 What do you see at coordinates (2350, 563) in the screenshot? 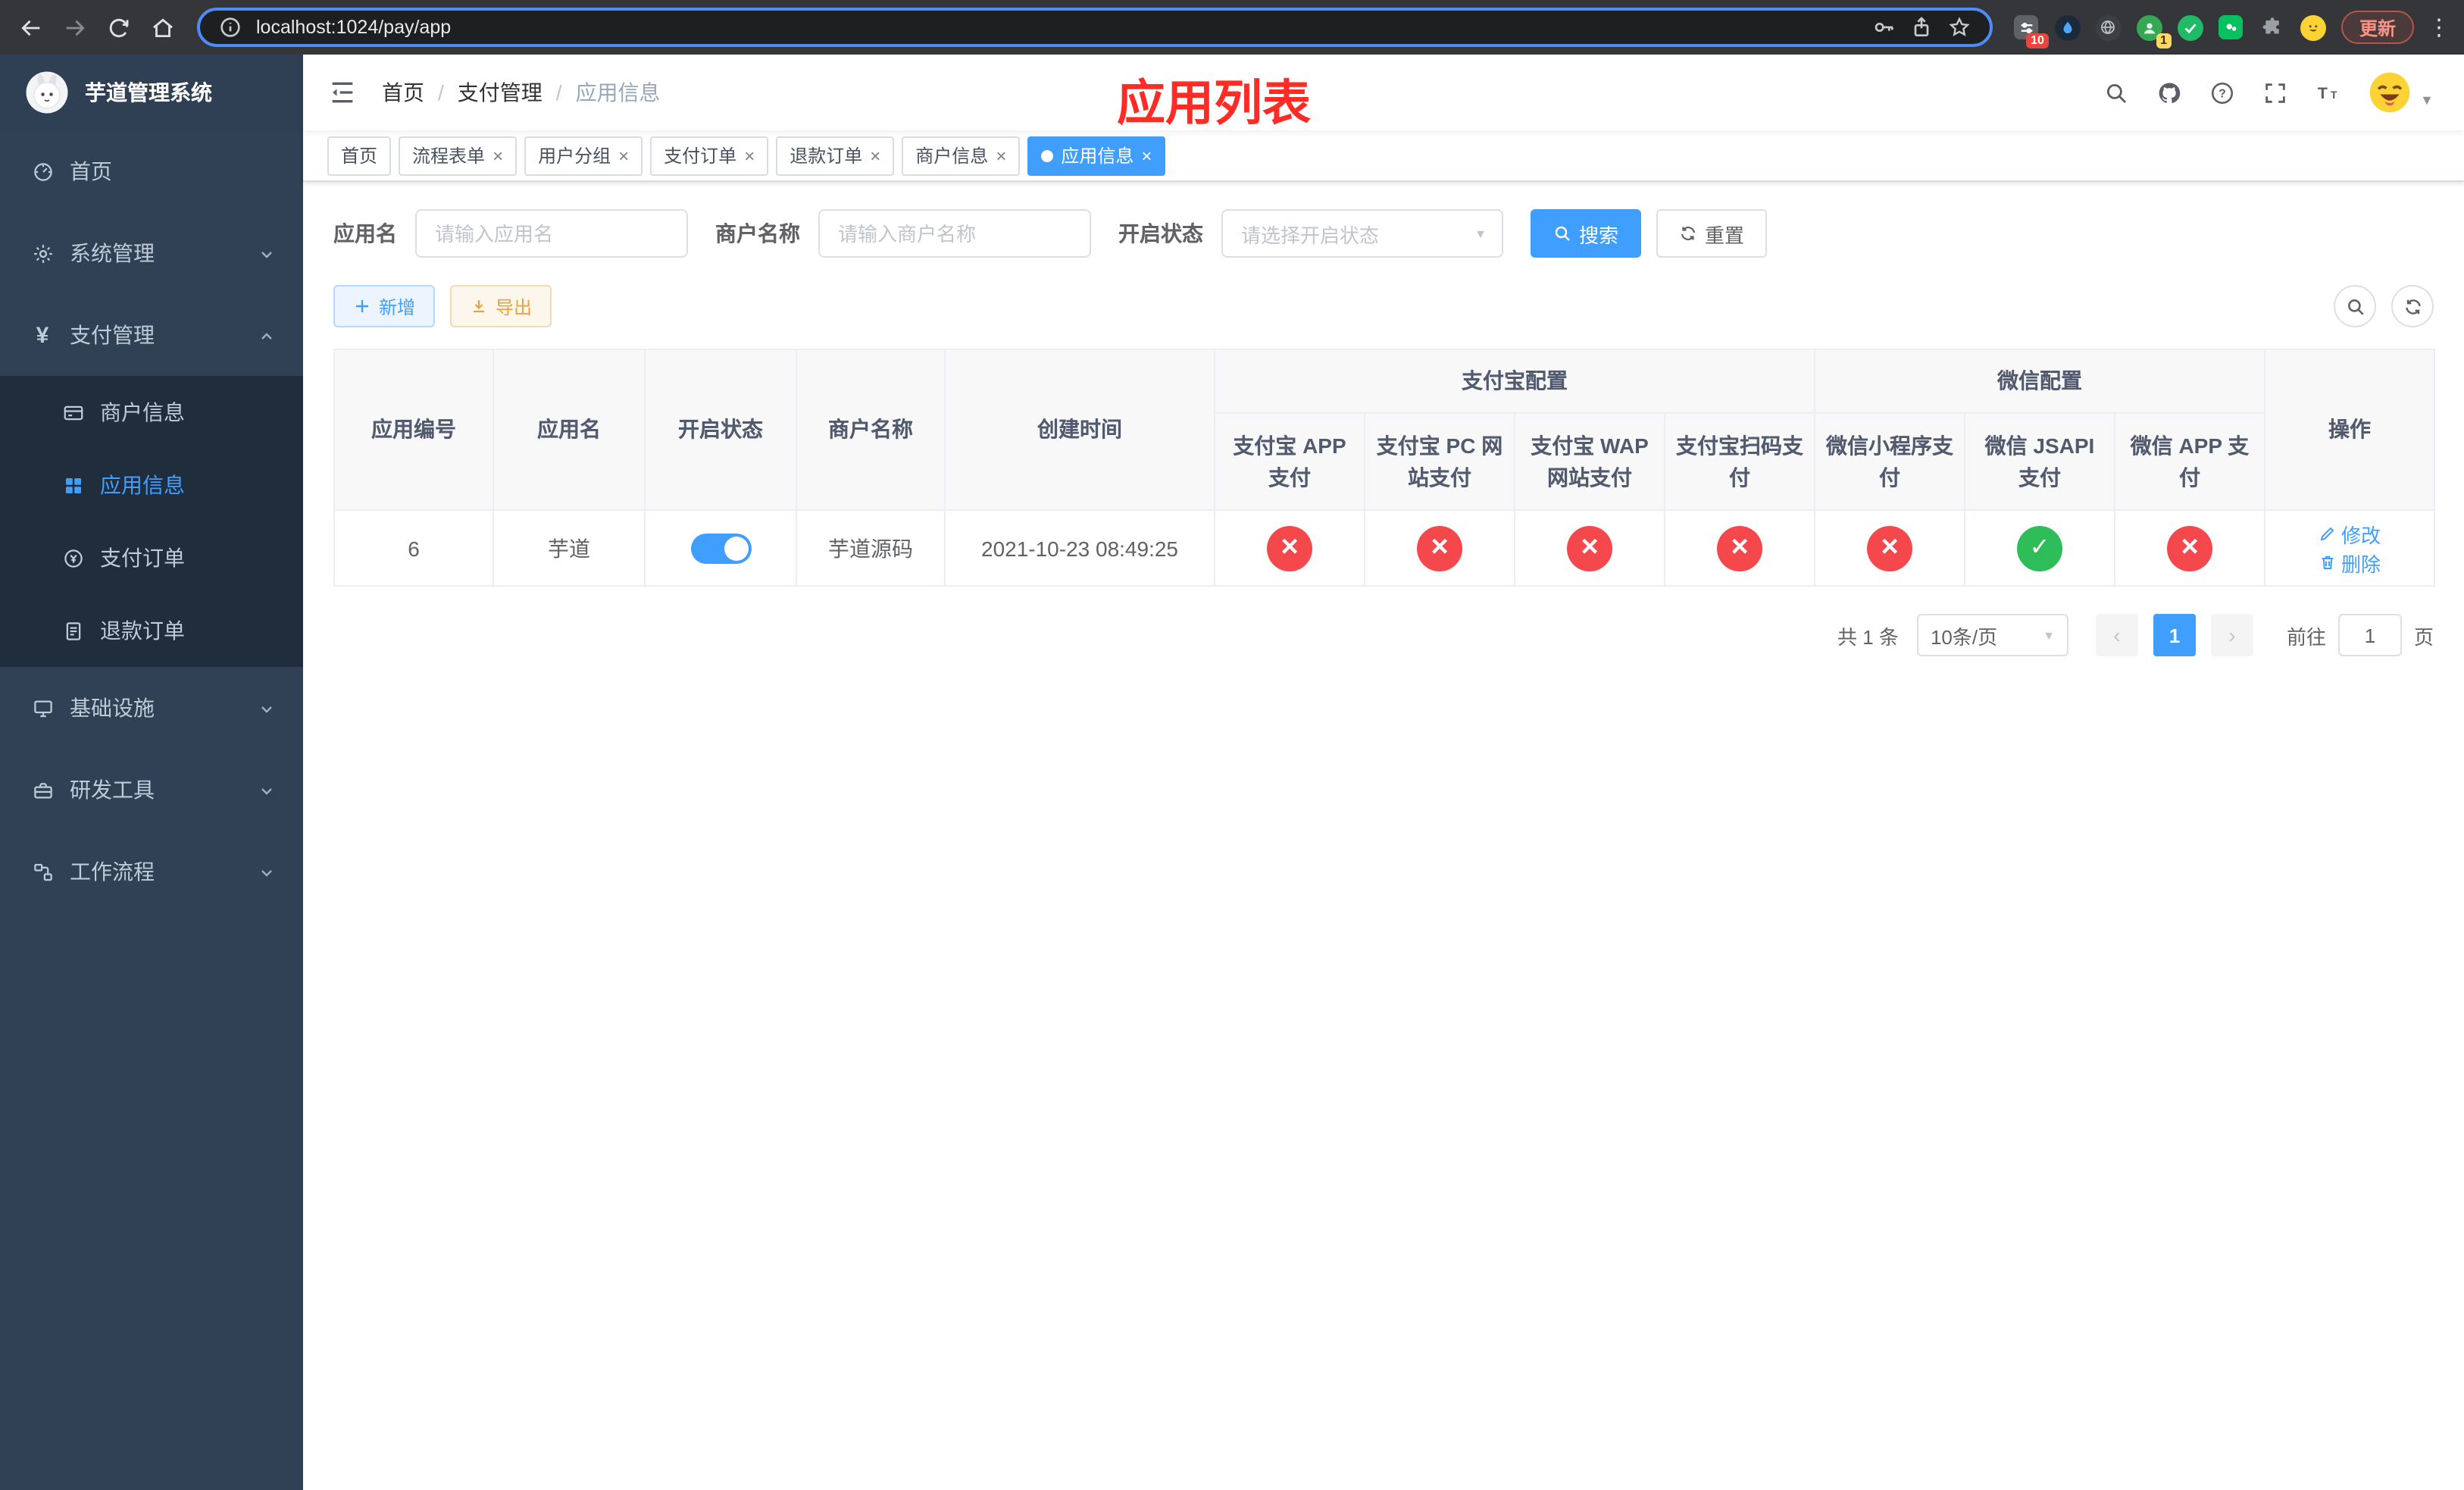
I see `delete-button: 删除` at bounding box center [2350, 563].